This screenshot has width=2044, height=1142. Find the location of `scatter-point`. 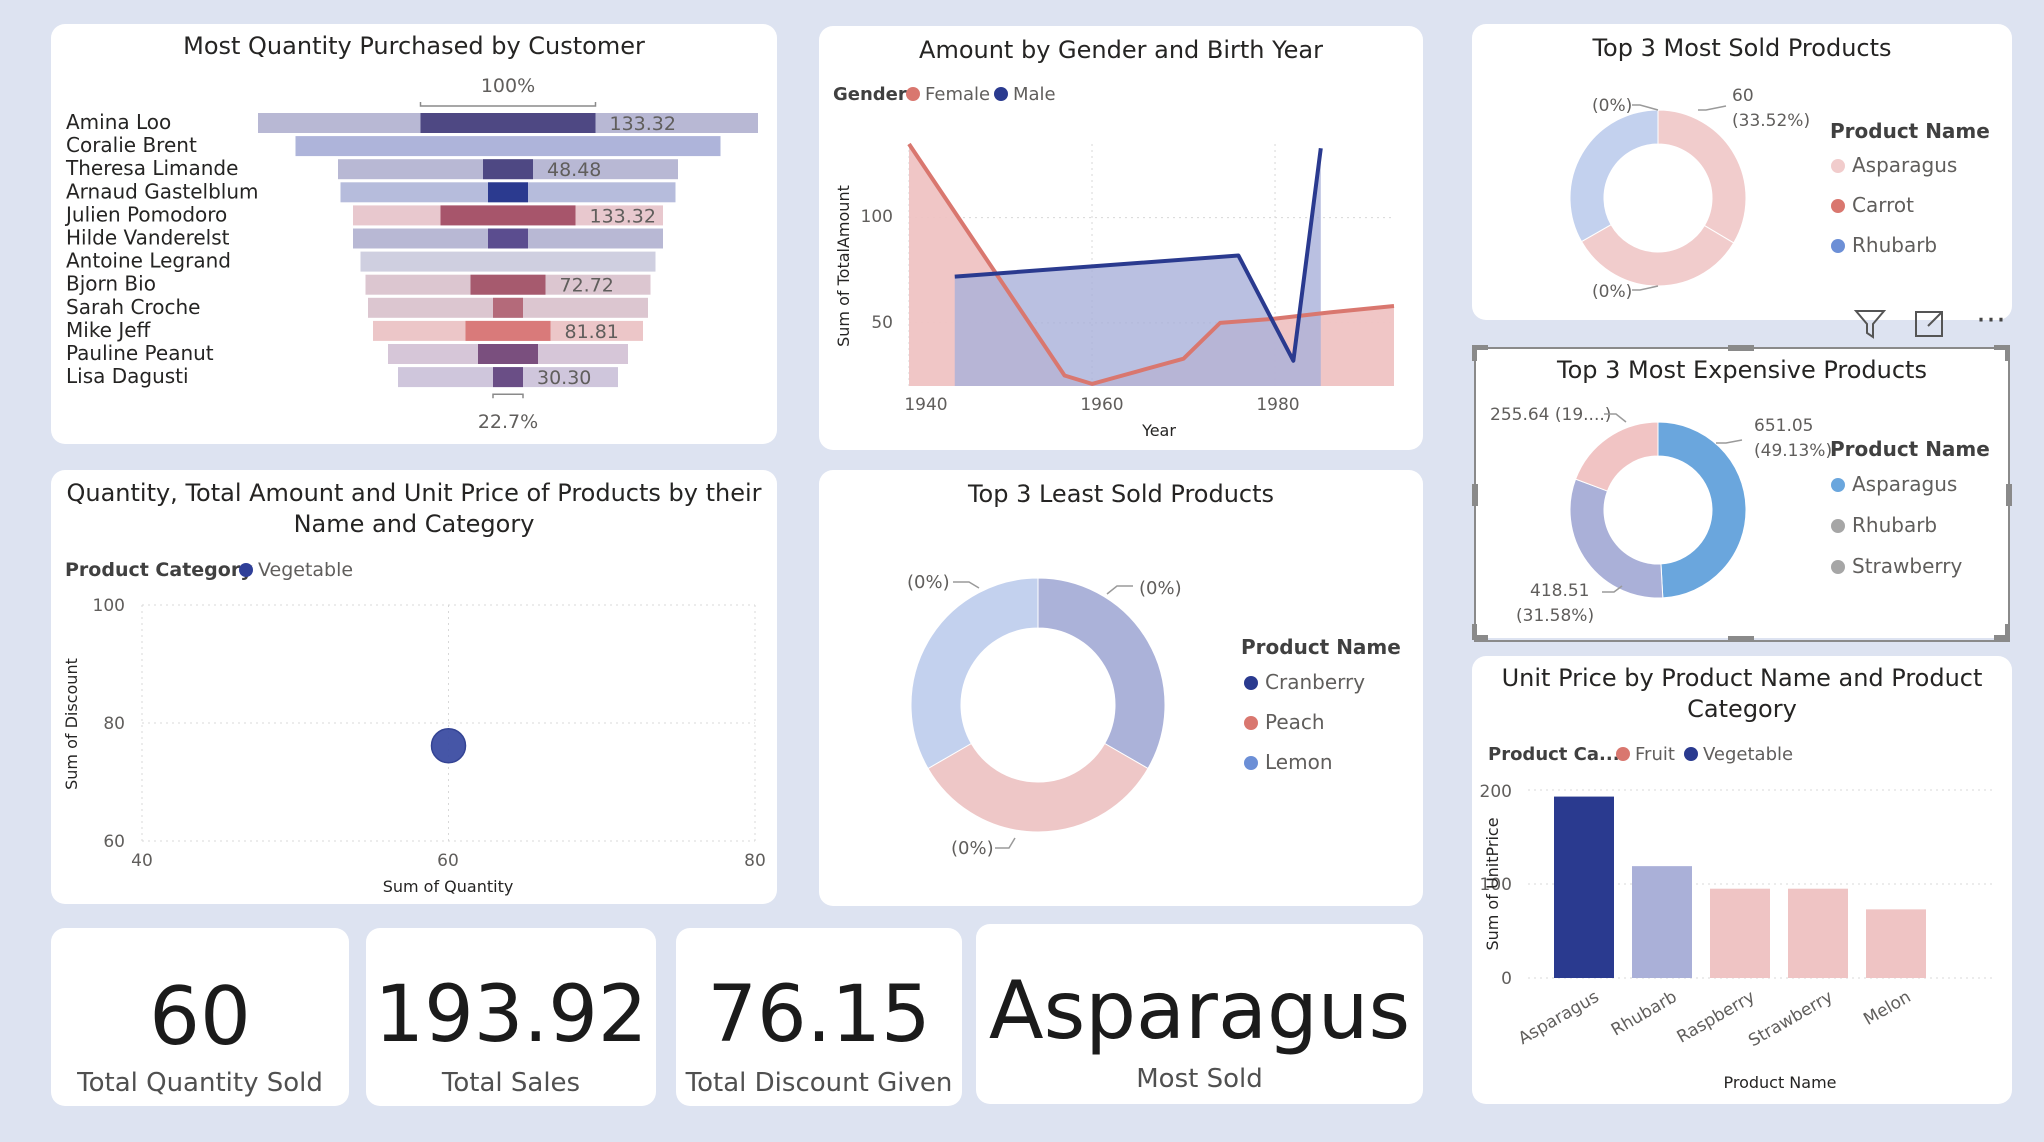

scatter-point is located at coordinates (448, 745).